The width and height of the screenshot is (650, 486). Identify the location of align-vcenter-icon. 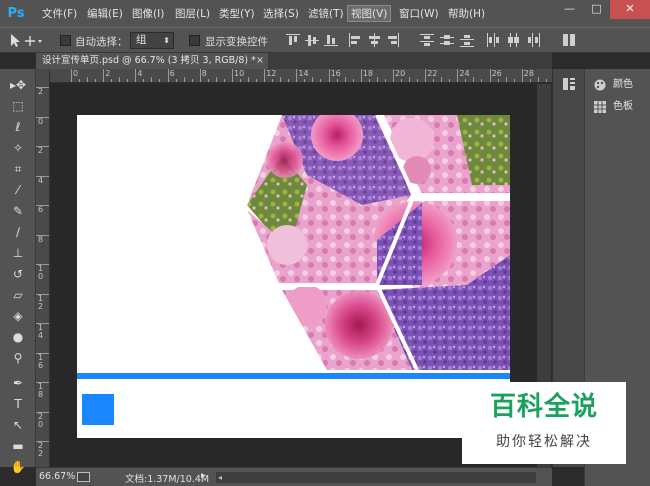
(312, 40).